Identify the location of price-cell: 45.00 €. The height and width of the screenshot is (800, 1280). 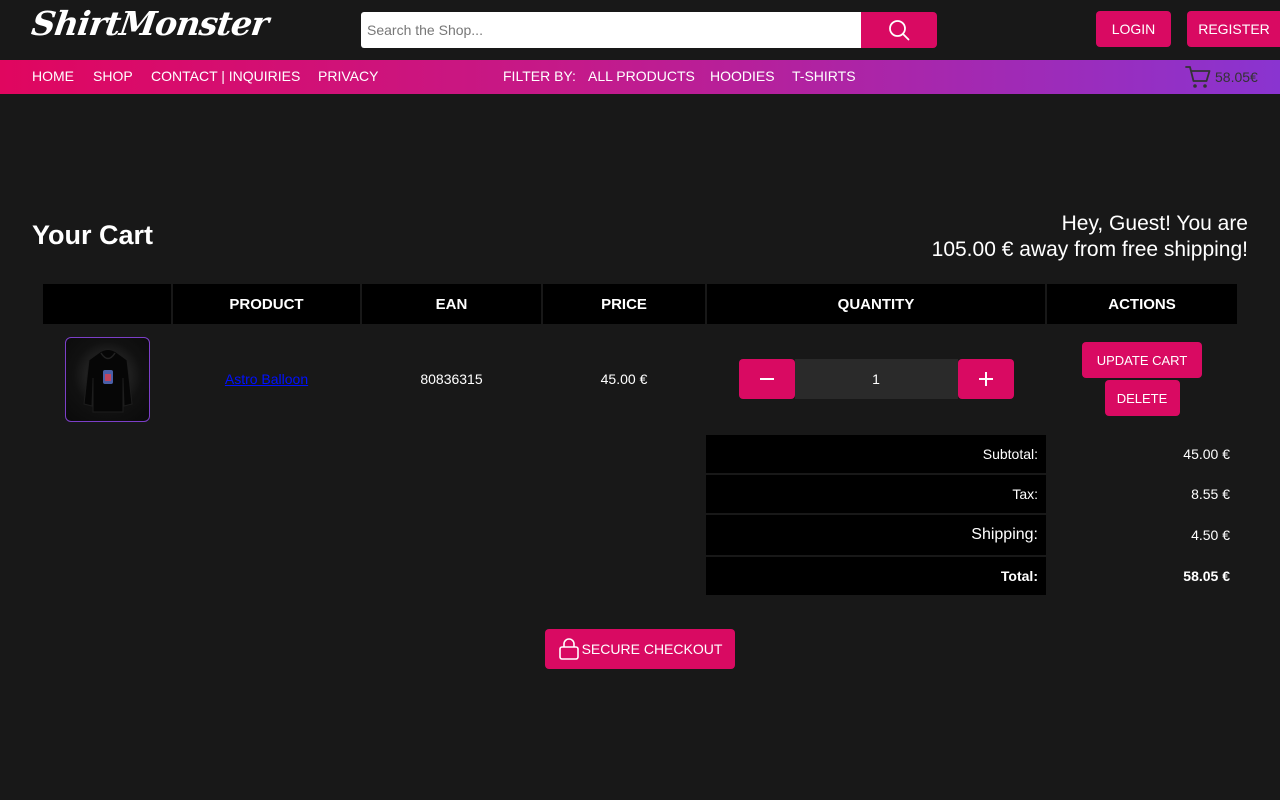
(624, 379).